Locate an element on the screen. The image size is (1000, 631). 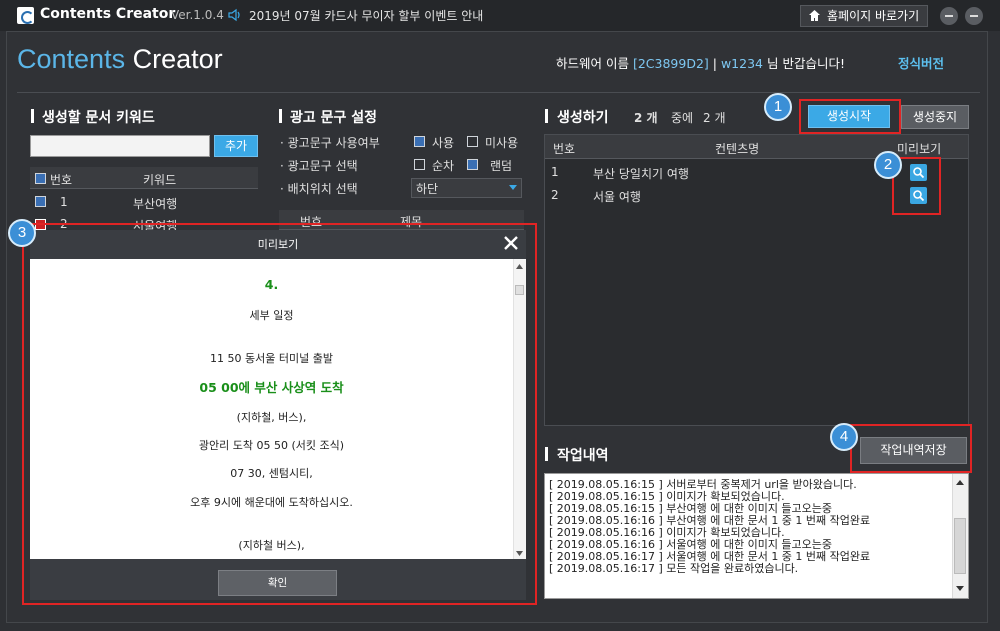
col-keyword: 키워드 is located at coordinates (160, 180).